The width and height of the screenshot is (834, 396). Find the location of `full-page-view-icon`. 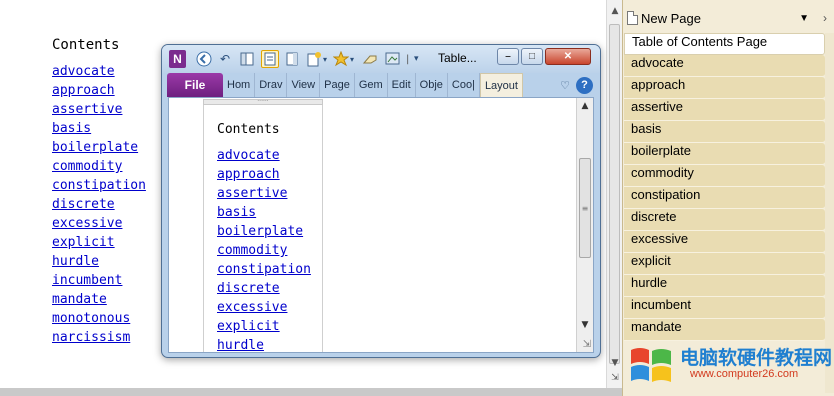

full-page-view-icon is located at coordinates (270, 59).